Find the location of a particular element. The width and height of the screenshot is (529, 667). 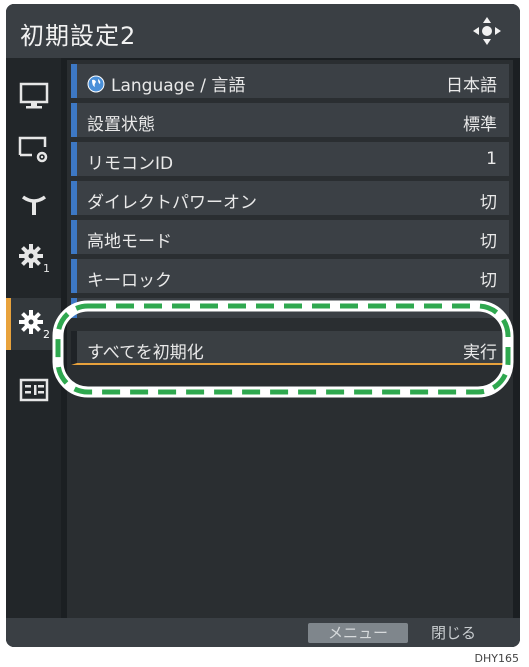

row-label: 設置状態 is located at coordinates (121, 125).